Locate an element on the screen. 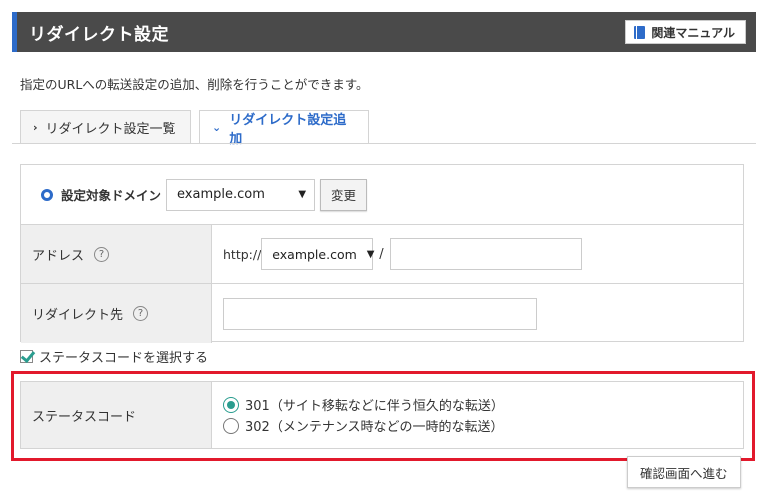 The image size is (769, 504). address-label: アドレス ? is located at coordinates (116, 254).